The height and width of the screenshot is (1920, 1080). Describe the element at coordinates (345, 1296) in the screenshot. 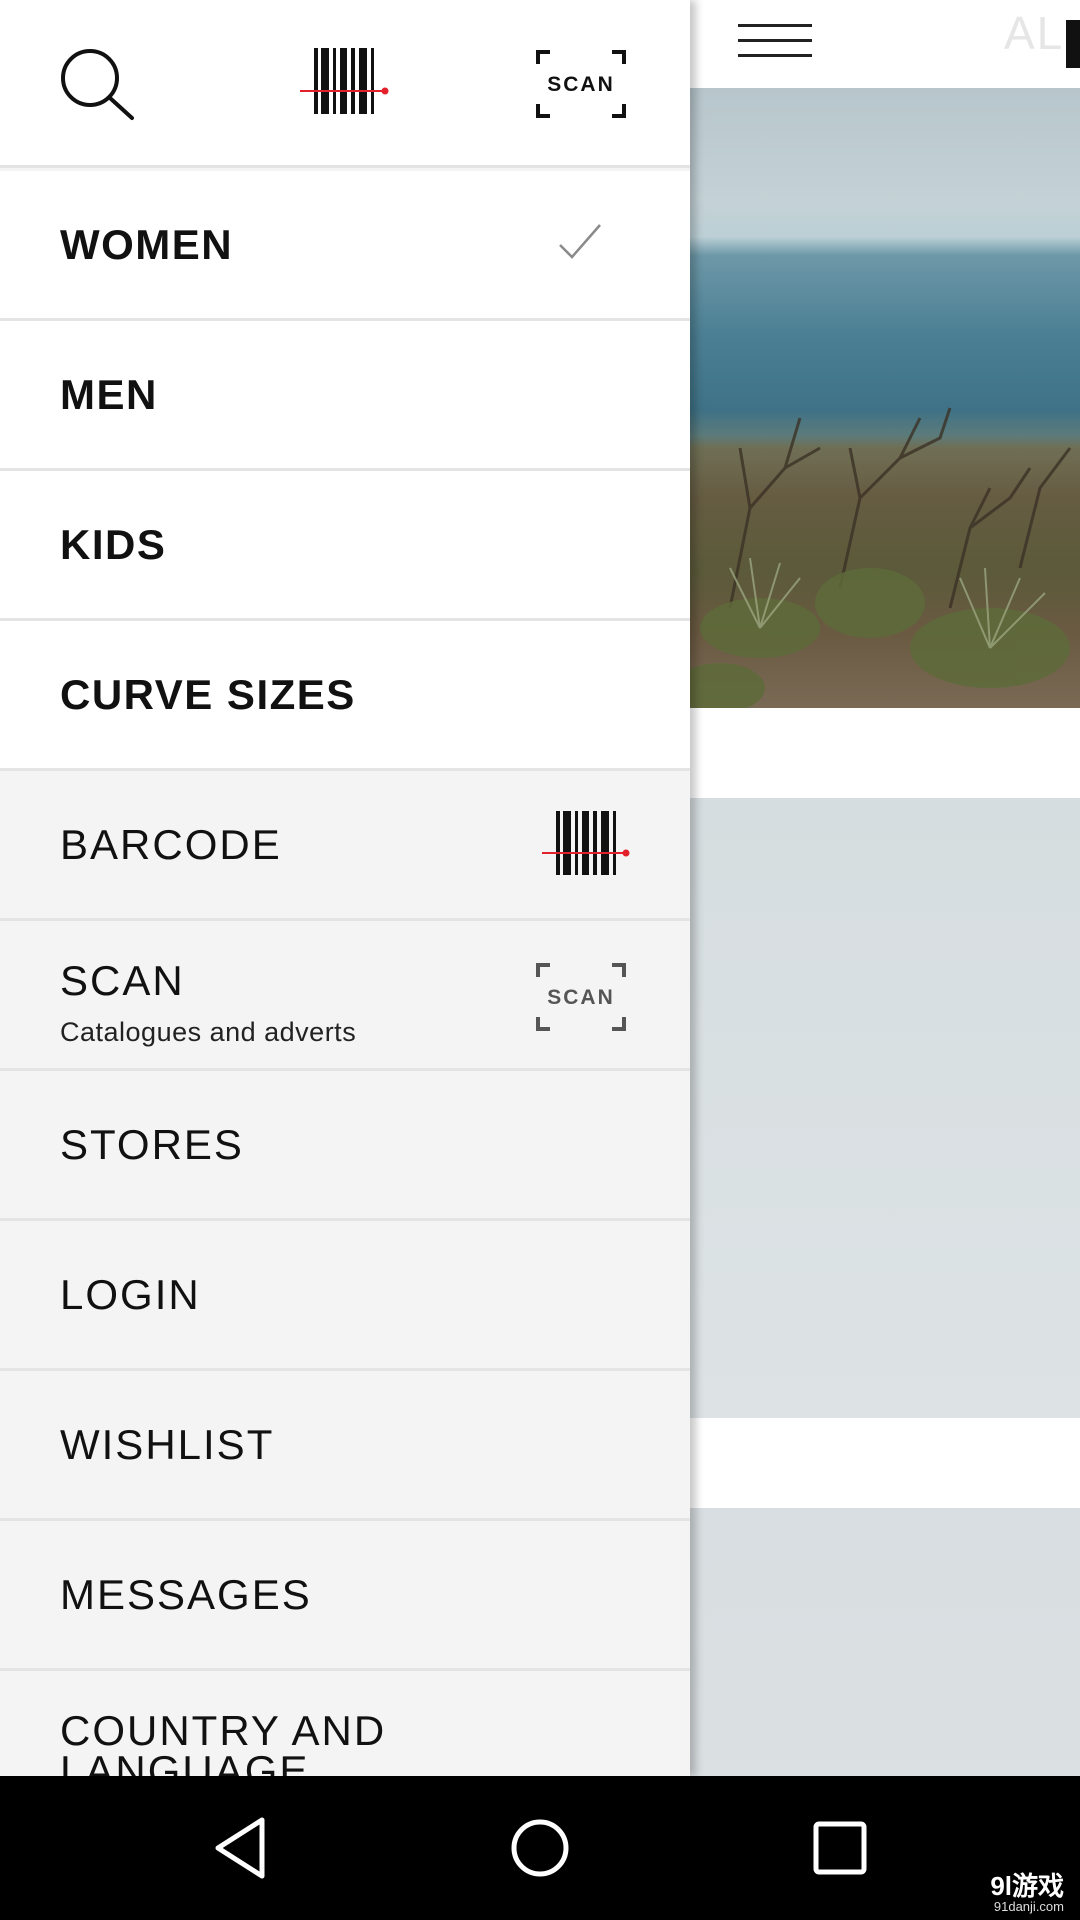

I see `menu-item-login: LOGIN` at that location.